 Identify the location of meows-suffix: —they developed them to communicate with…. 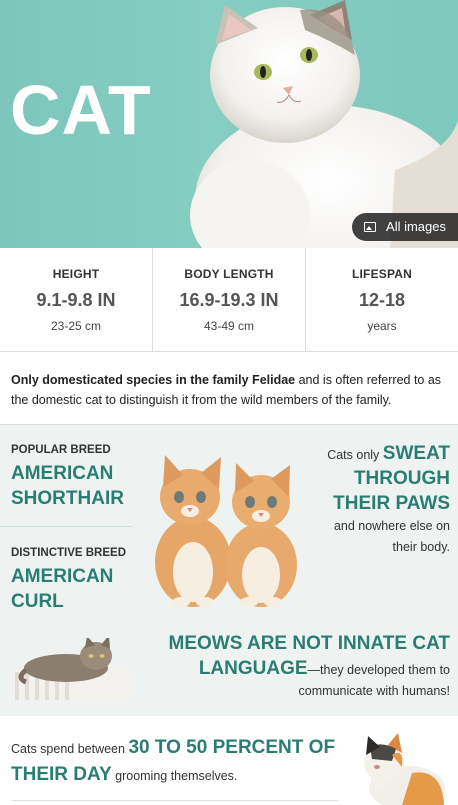
(374, 680).